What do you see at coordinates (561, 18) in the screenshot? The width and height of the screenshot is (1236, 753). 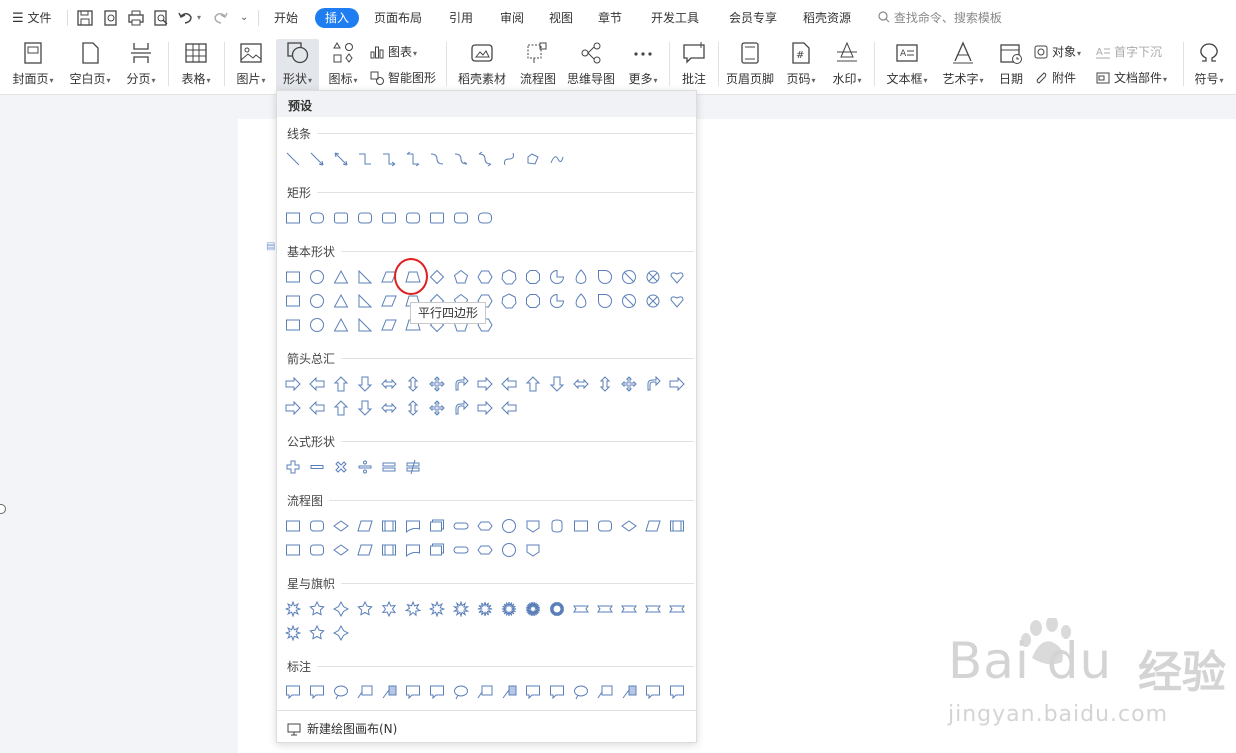 I see `tab-view: 视图` at bounding box center [561, 18].